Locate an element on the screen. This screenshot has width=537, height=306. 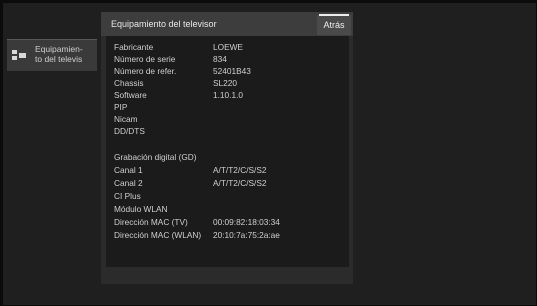
info-label: Dirección MAC (TV) is located at coordinates (151, 222).